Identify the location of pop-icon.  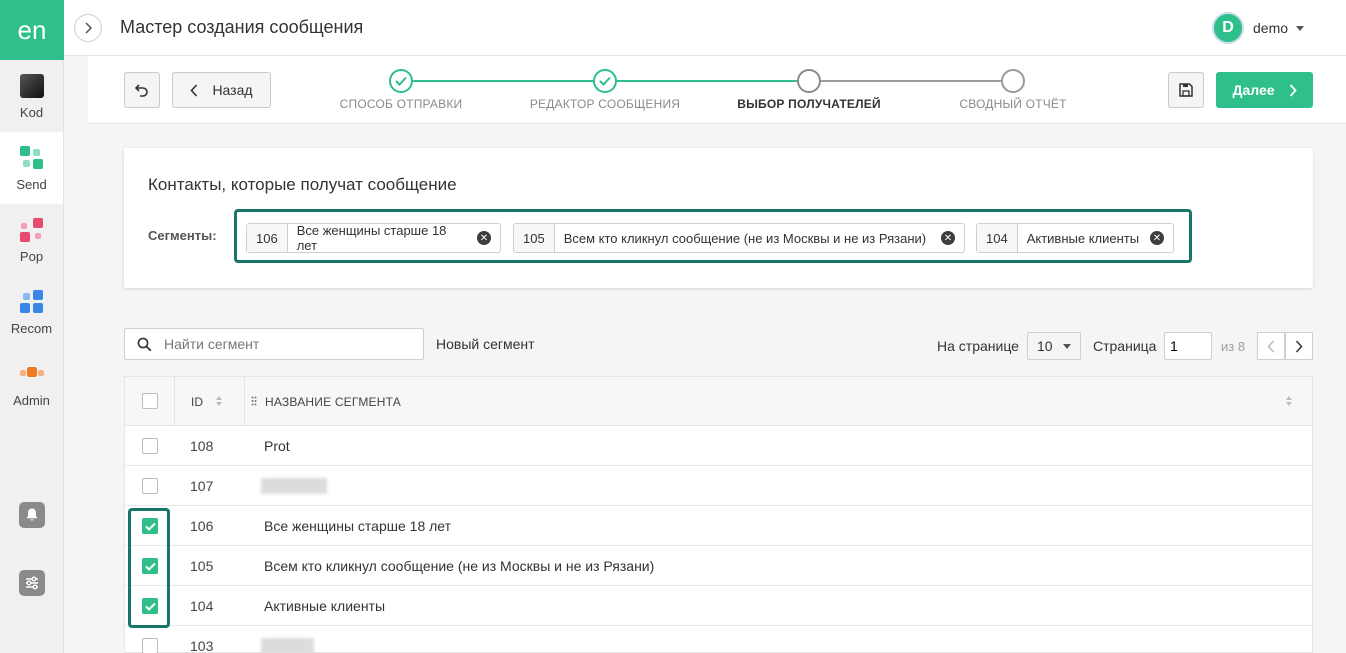
(32, 230).